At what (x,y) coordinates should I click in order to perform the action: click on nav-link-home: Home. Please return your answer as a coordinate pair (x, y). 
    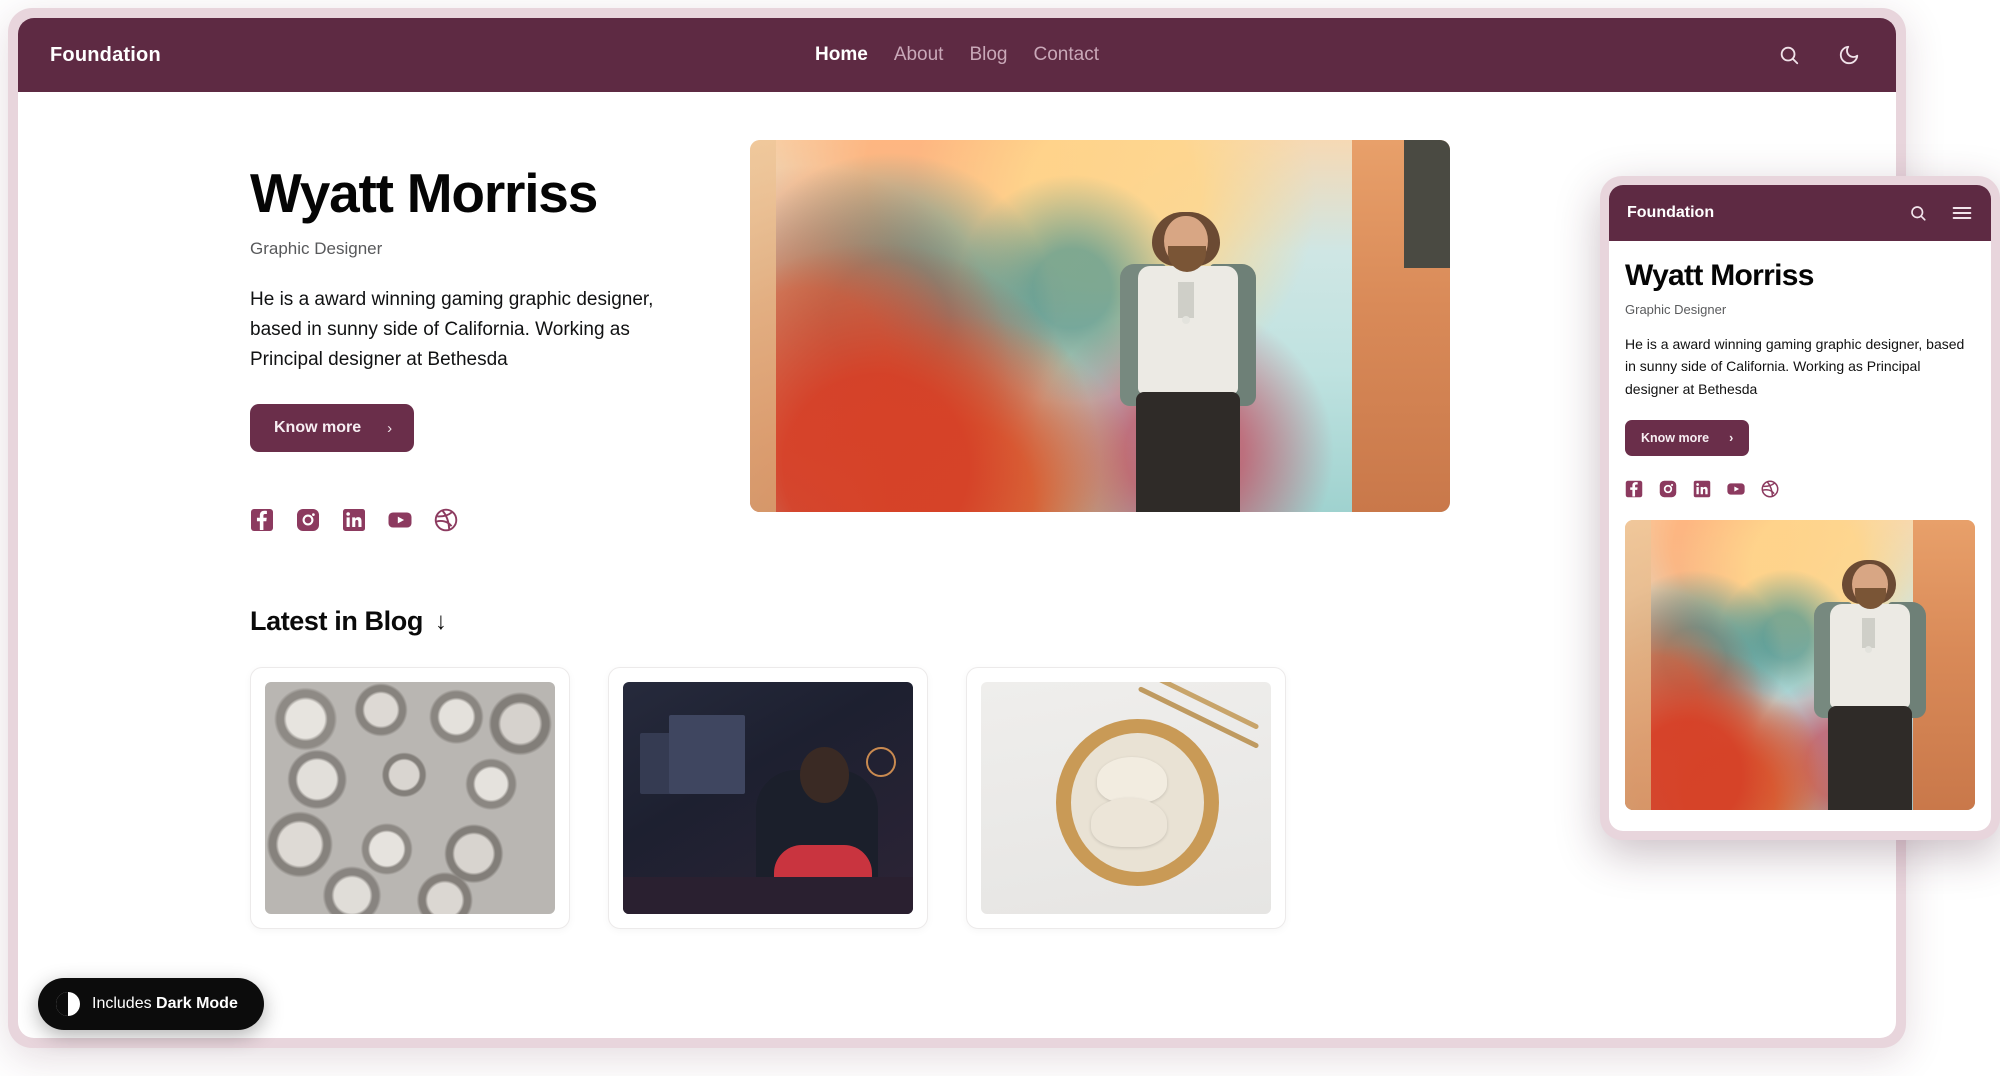
    Looking at the image, I should click on (841, 55).